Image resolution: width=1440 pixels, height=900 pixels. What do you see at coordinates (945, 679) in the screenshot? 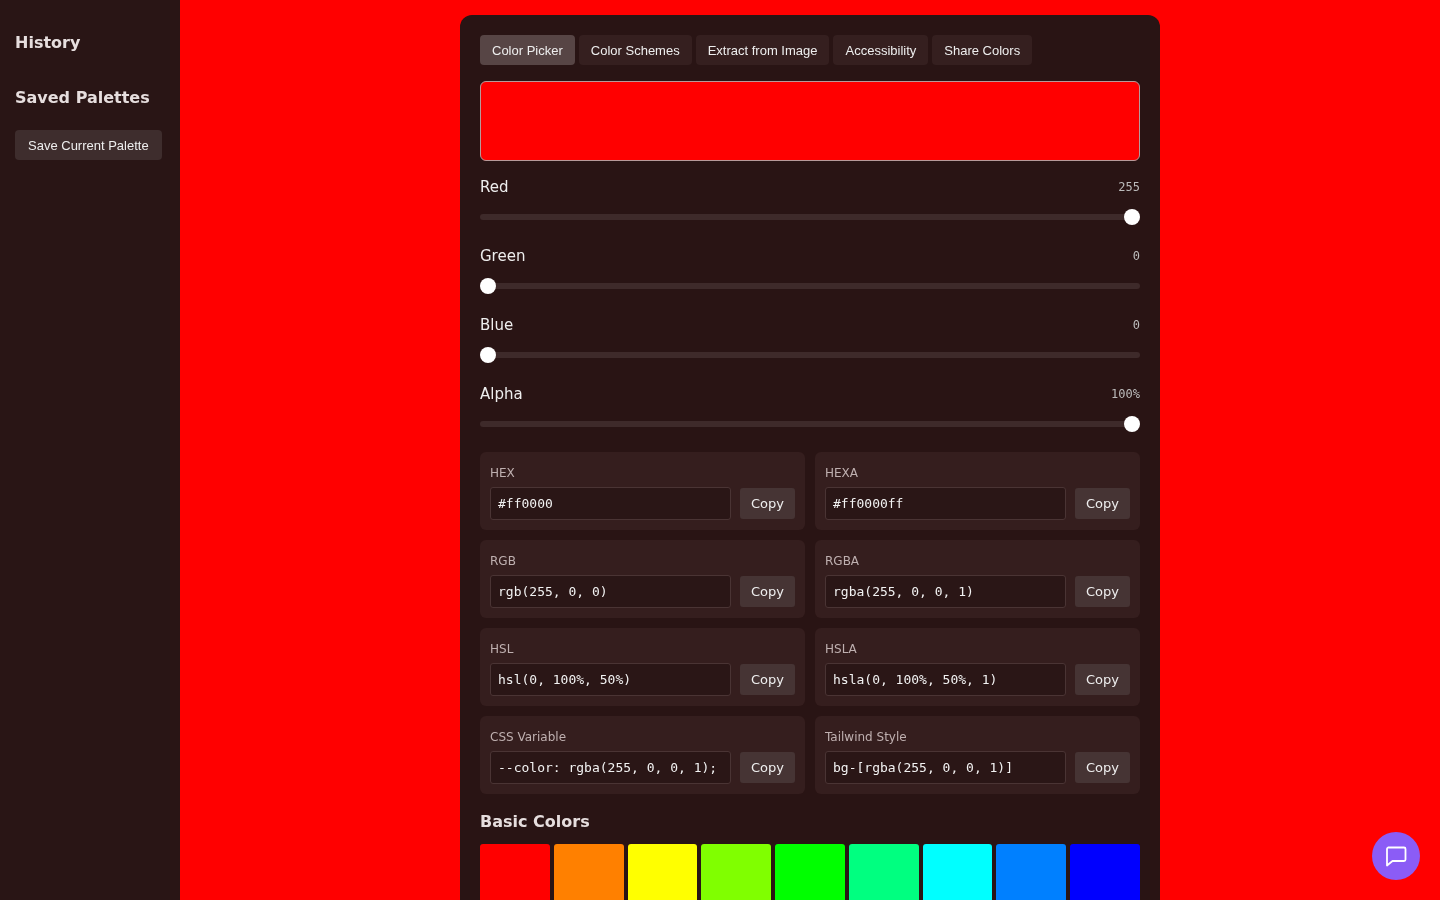
I see `value-field: hsla(0, 100%, 50%, 1)` at bounding box center [945, 679].